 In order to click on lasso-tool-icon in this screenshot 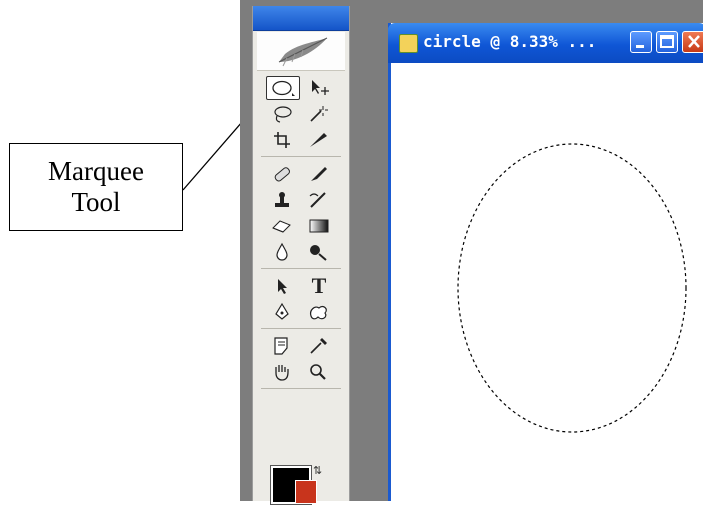, I will do `click(283, 114)`.